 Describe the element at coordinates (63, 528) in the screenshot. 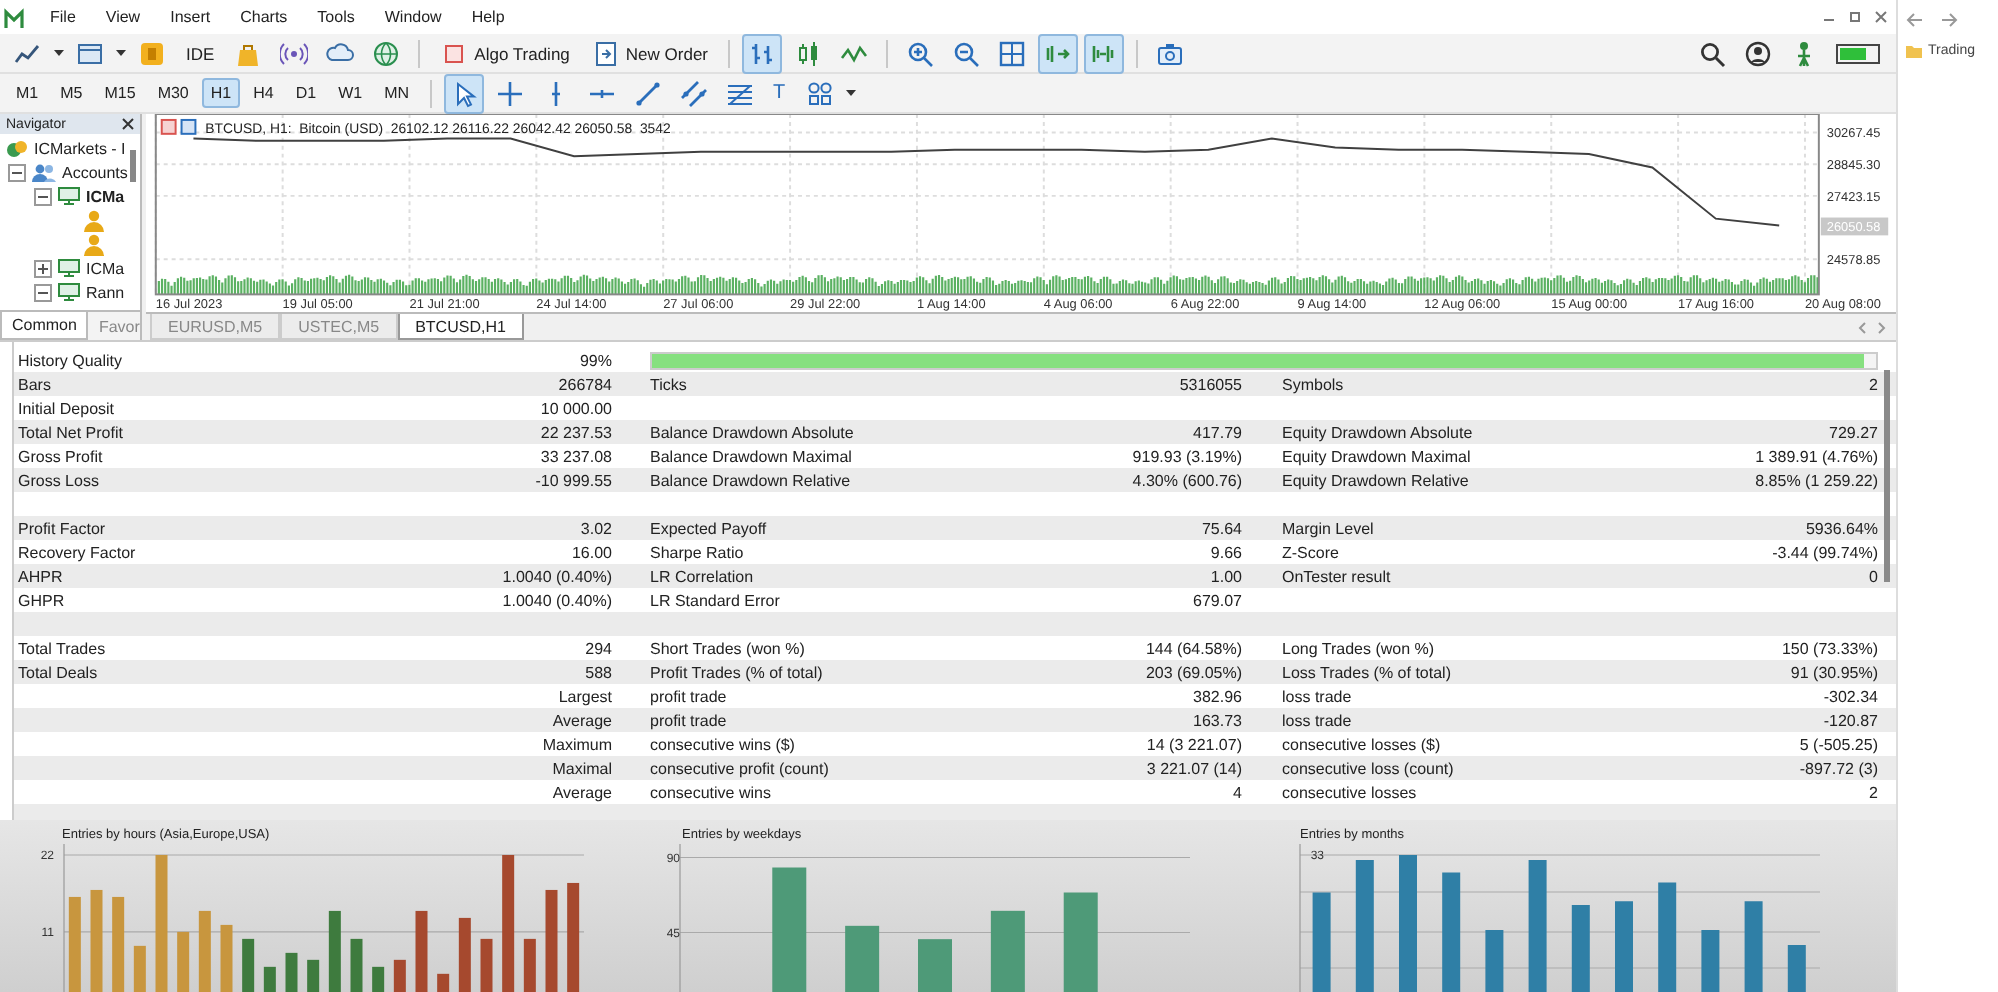

I see `stat-label: Profit Factor` at that location.